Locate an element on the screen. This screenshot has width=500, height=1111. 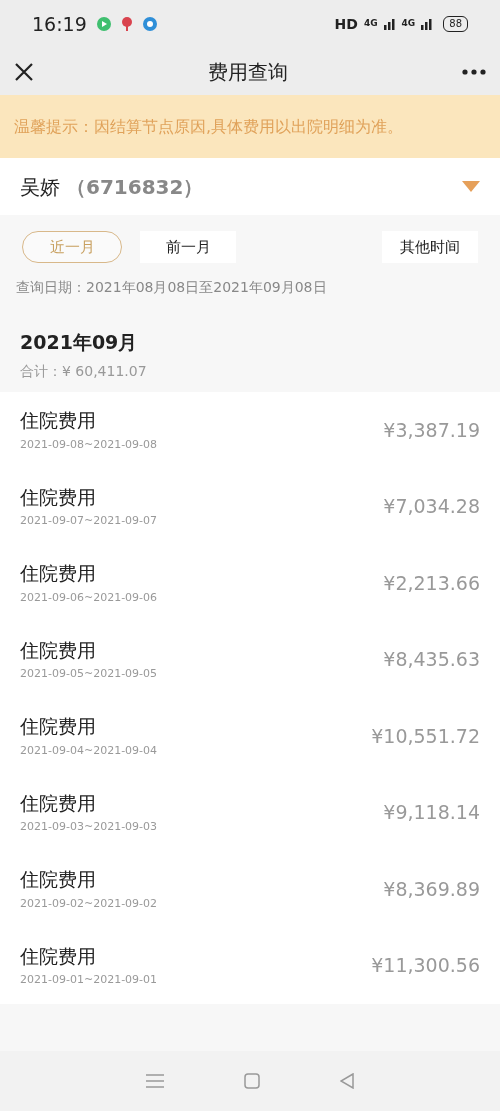
battery-indicator: 88 is located at coordinates (455, 24).